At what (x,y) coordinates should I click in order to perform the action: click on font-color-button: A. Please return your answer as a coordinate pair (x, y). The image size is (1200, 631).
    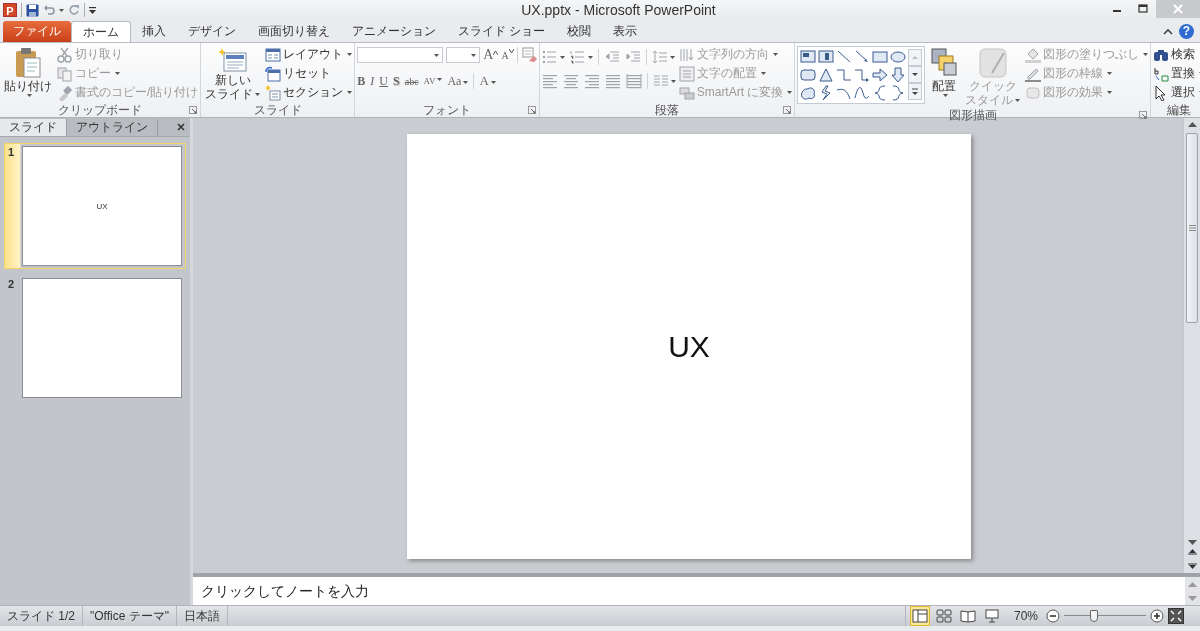
    Looking at the image, I should click on (487, 81).